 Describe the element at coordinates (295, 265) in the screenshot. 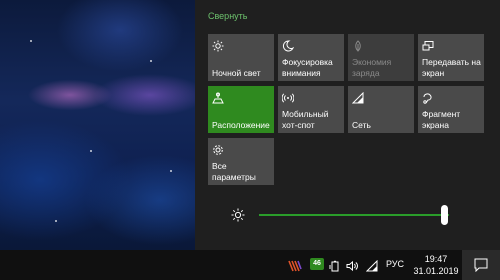

I see `app-tray-icon` at that location.